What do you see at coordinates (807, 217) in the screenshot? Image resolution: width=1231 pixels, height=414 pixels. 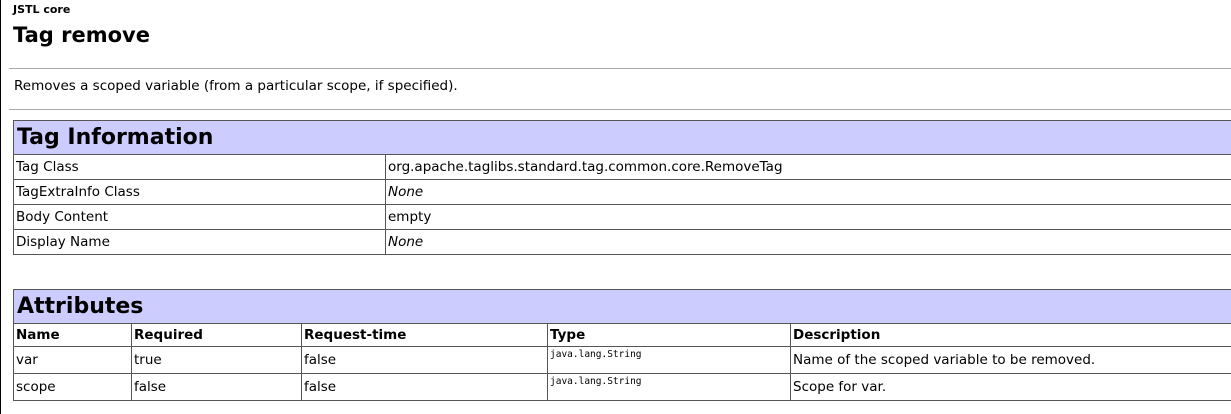 I see `body-content-value: empty` at bounding box center [807, 217].